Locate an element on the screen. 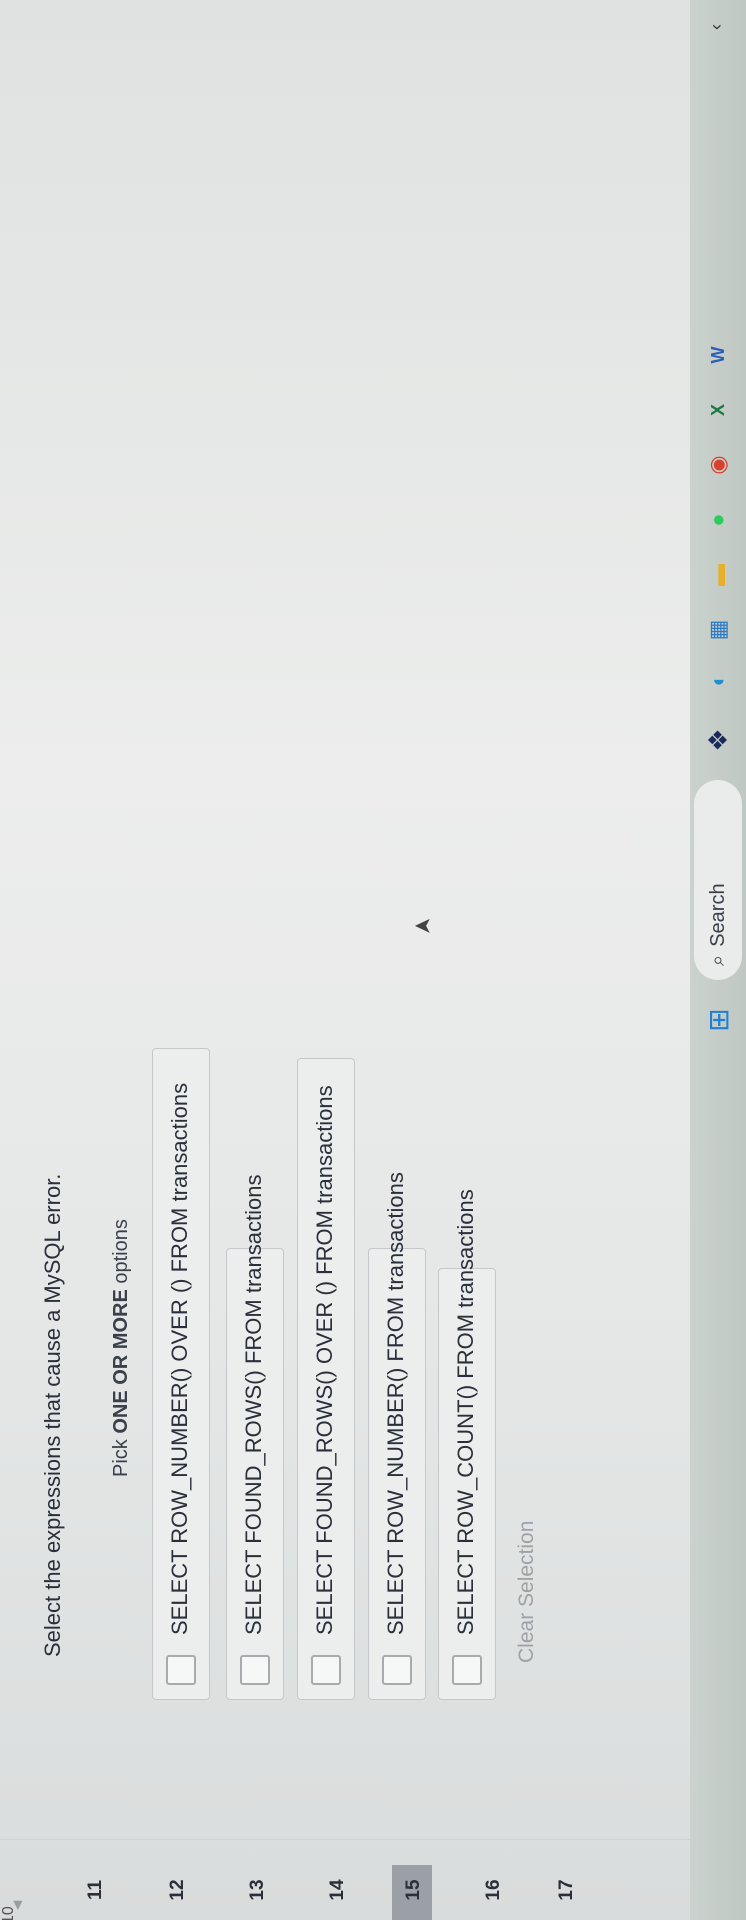 This screenshot has width=746, height=1920. windows-start-icon: ⊞ is located at coordinates (718, 1020).